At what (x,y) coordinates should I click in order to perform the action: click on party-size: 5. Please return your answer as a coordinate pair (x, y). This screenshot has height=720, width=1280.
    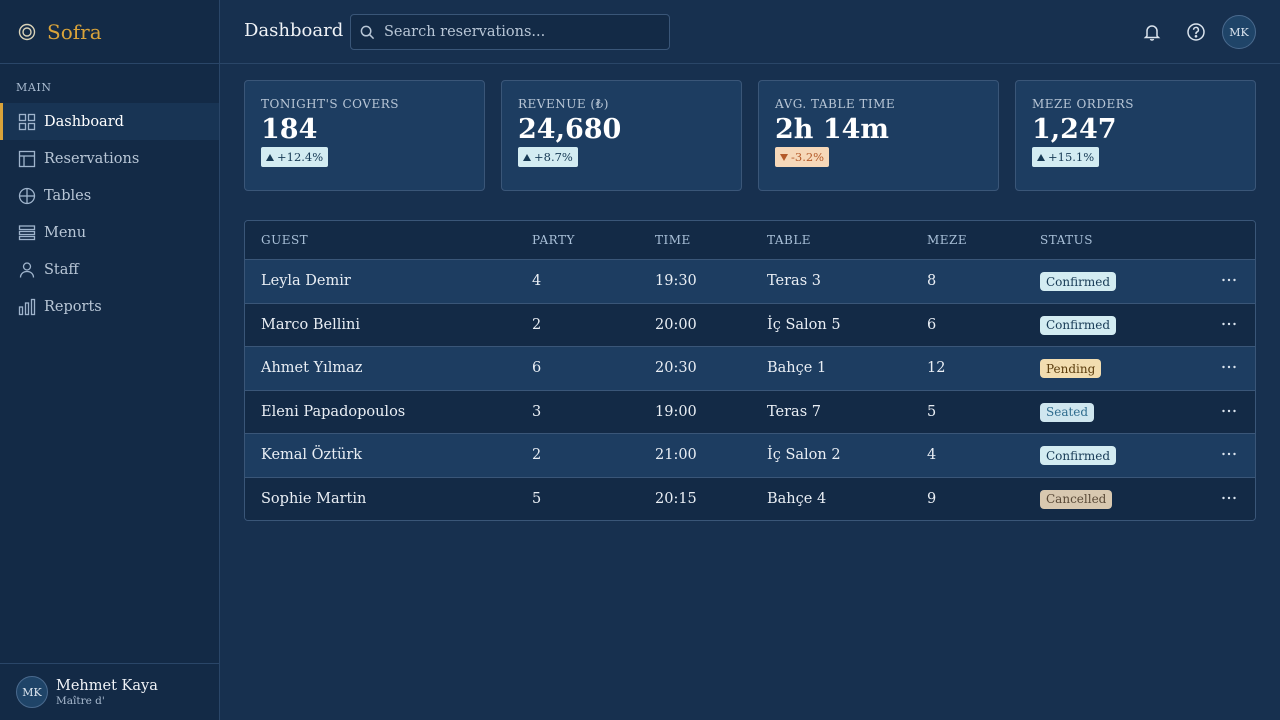
    Looking at the image, I should click on (537, 498).